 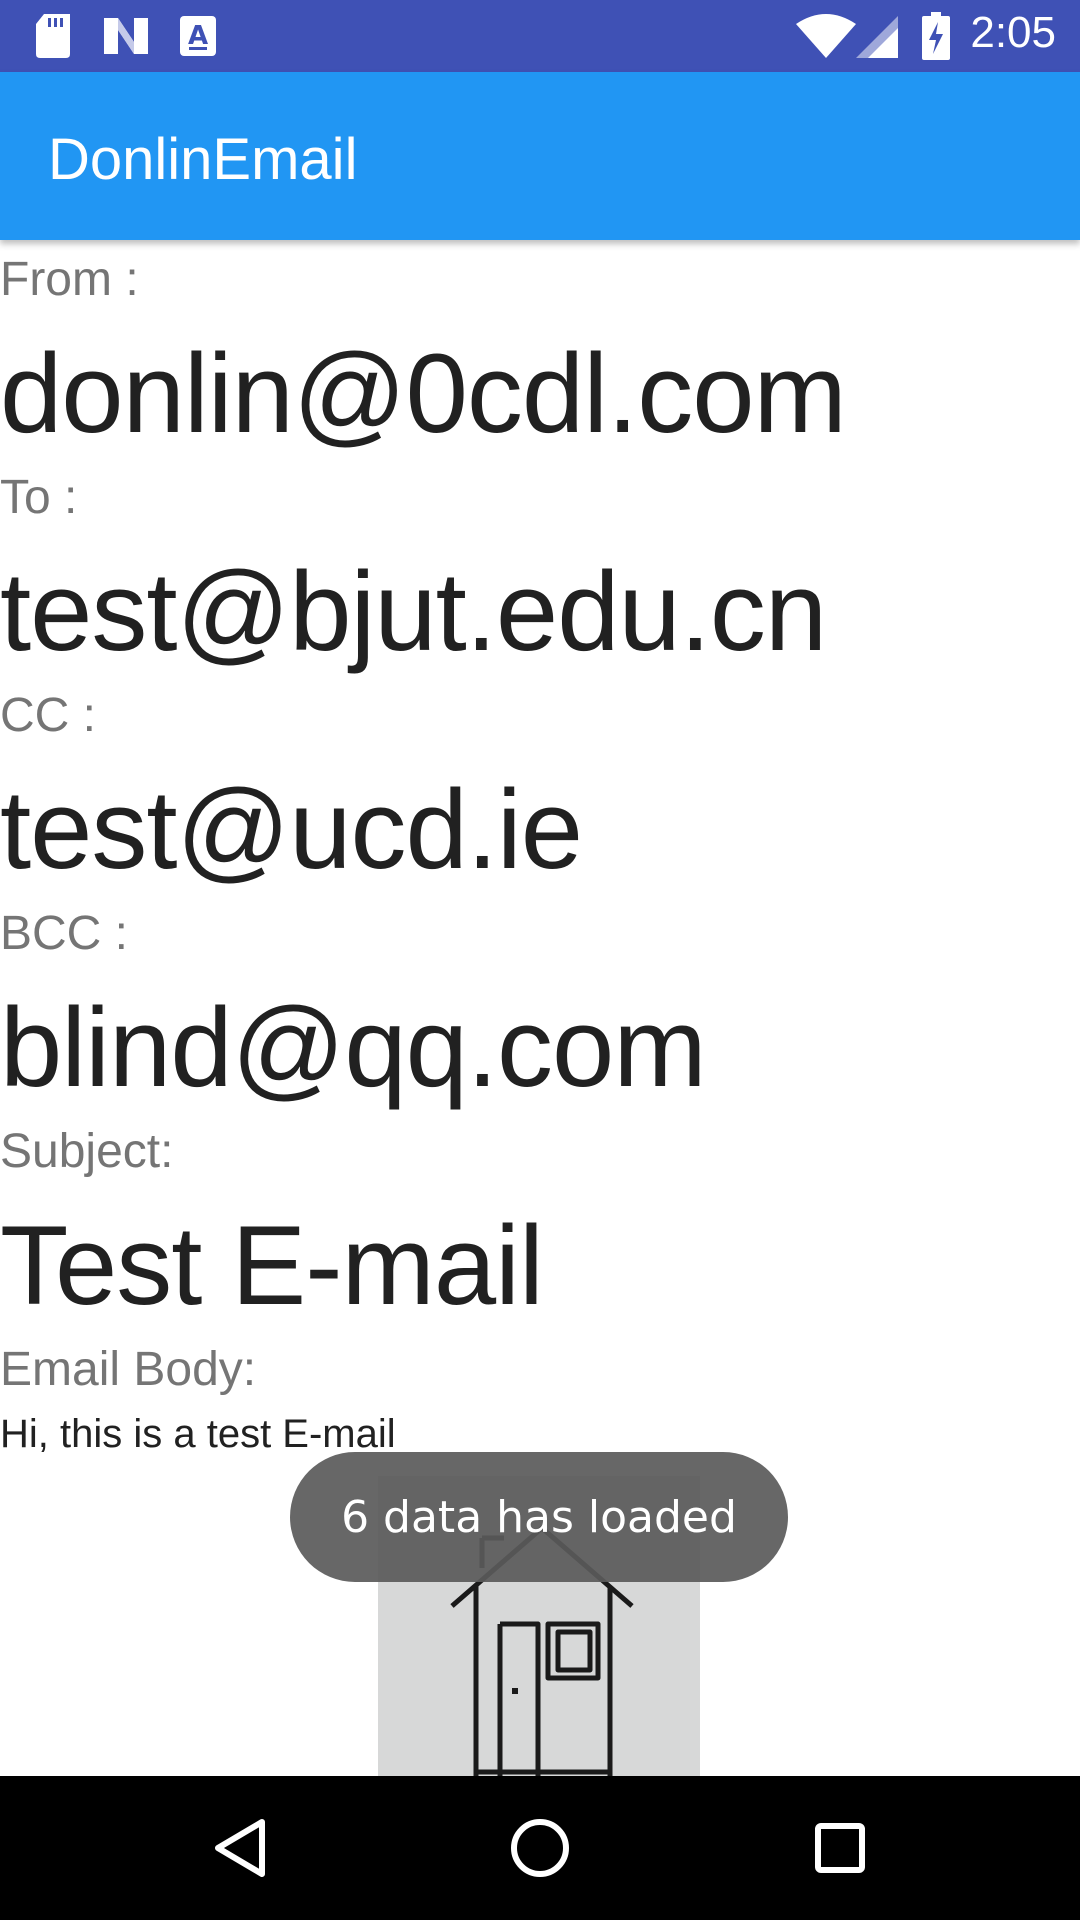 I want to click on home-icon, so click(x=540, y=1848).